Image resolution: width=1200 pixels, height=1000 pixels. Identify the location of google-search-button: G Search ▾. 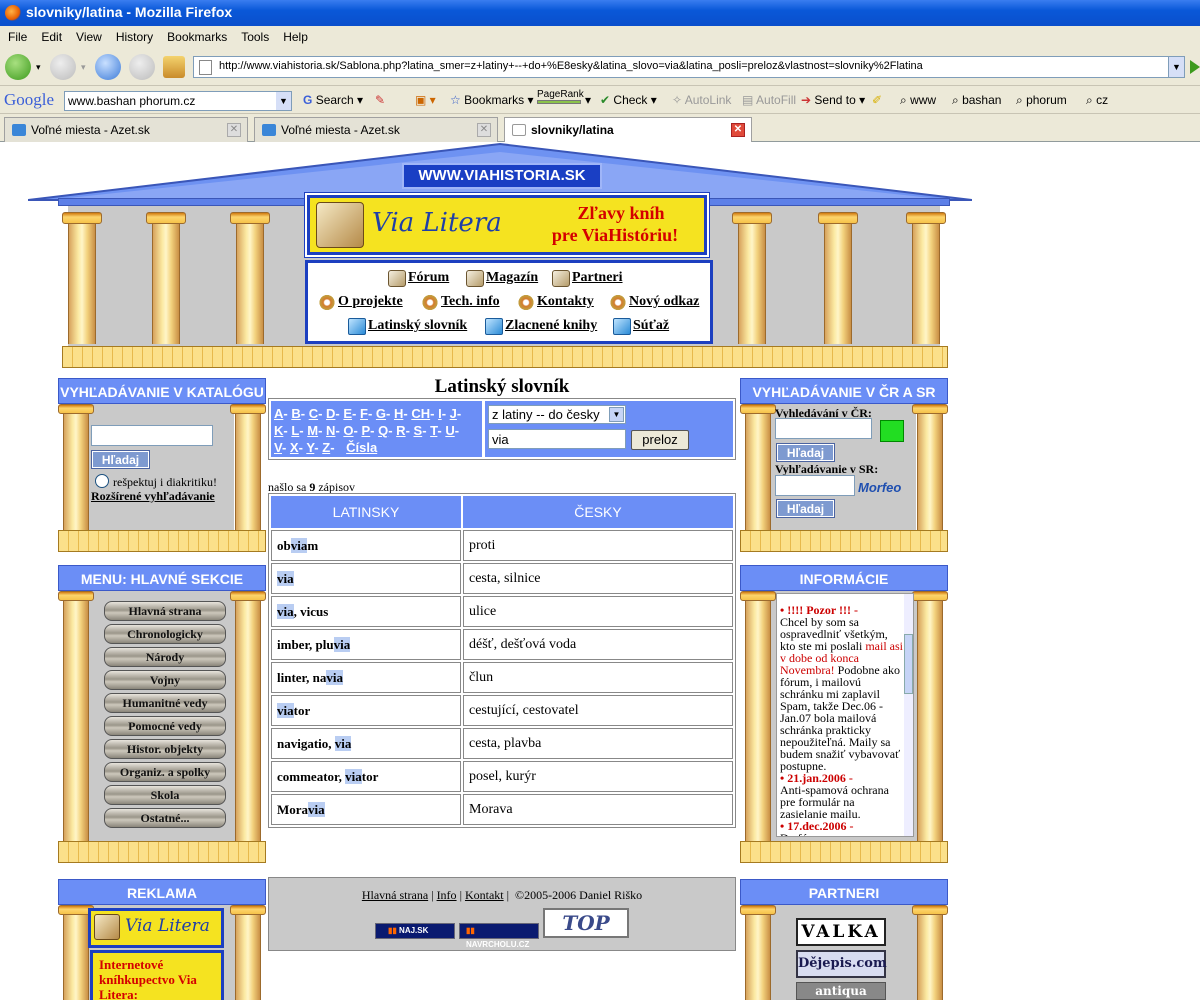
(333, 100).